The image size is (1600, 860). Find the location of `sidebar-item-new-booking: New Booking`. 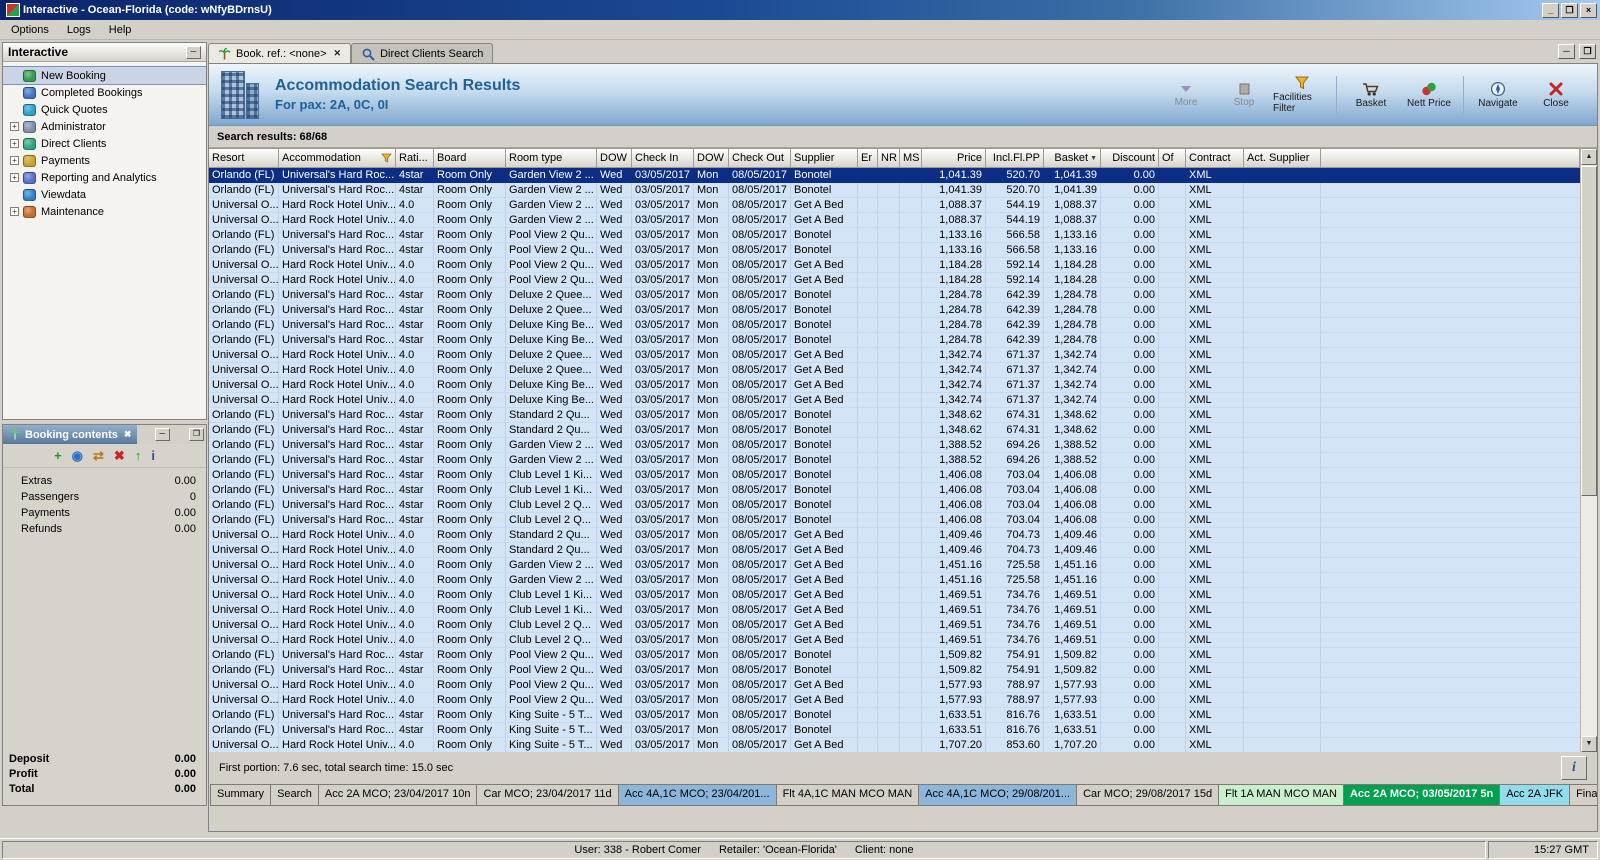

sidebar-item-new-booking: New Booking is located at coordinates (104, 75).